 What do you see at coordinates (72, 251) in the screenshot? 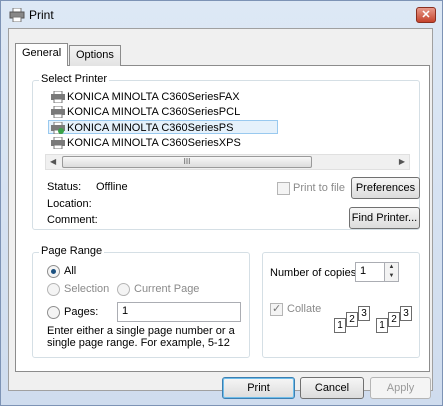
I see `page-range-group-title: Page Range` at bounding box center [72, 251].